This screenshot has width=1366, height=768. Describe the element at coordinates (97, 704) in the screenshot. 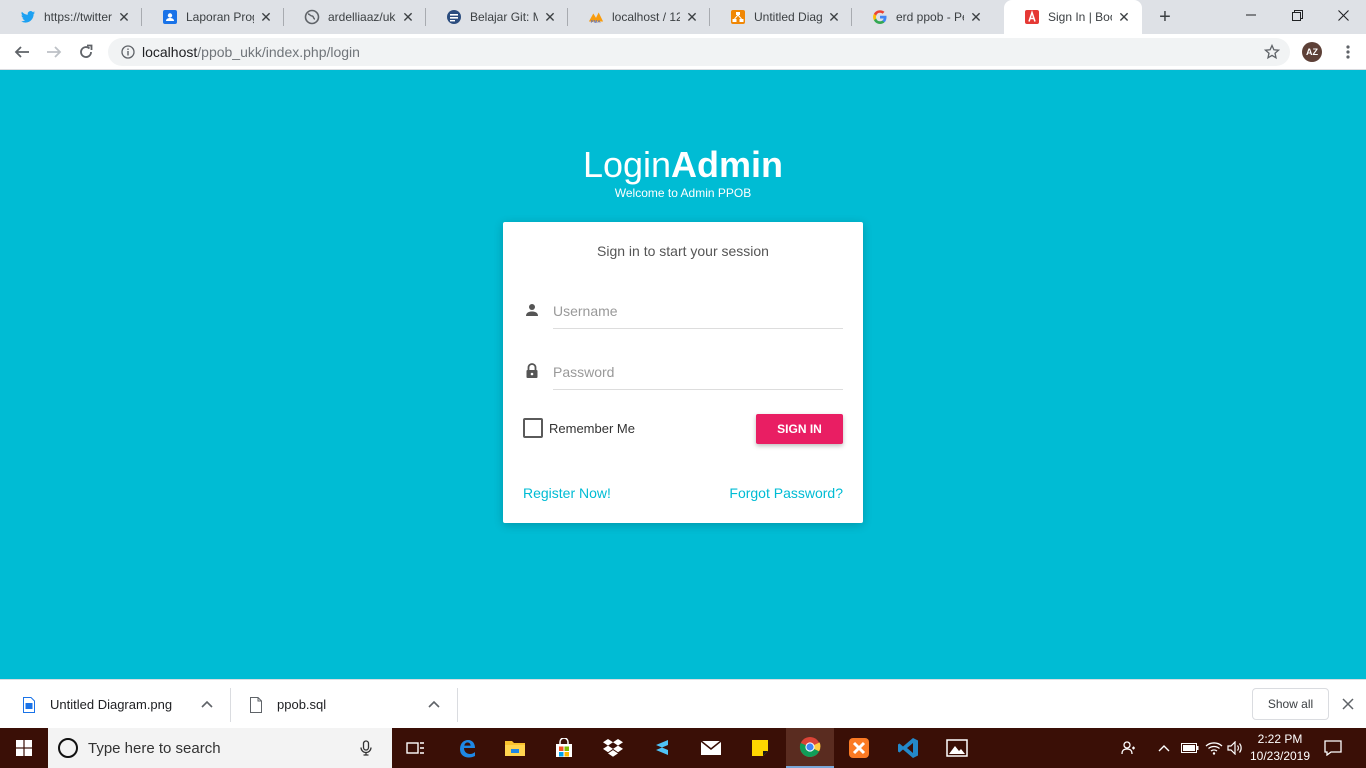

I see `download-item: Untitled Diagram.png` at that location.